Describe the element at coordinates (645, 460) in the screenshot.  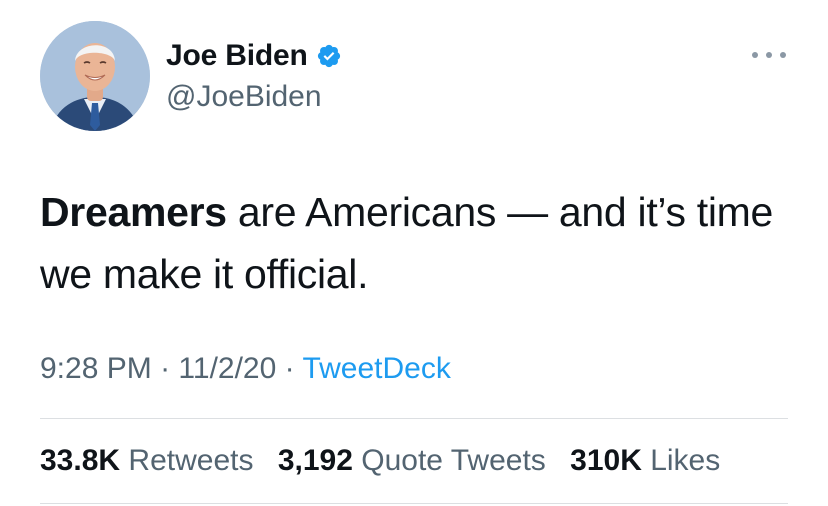
I see `likes-stat: 310K Likes` at that location.